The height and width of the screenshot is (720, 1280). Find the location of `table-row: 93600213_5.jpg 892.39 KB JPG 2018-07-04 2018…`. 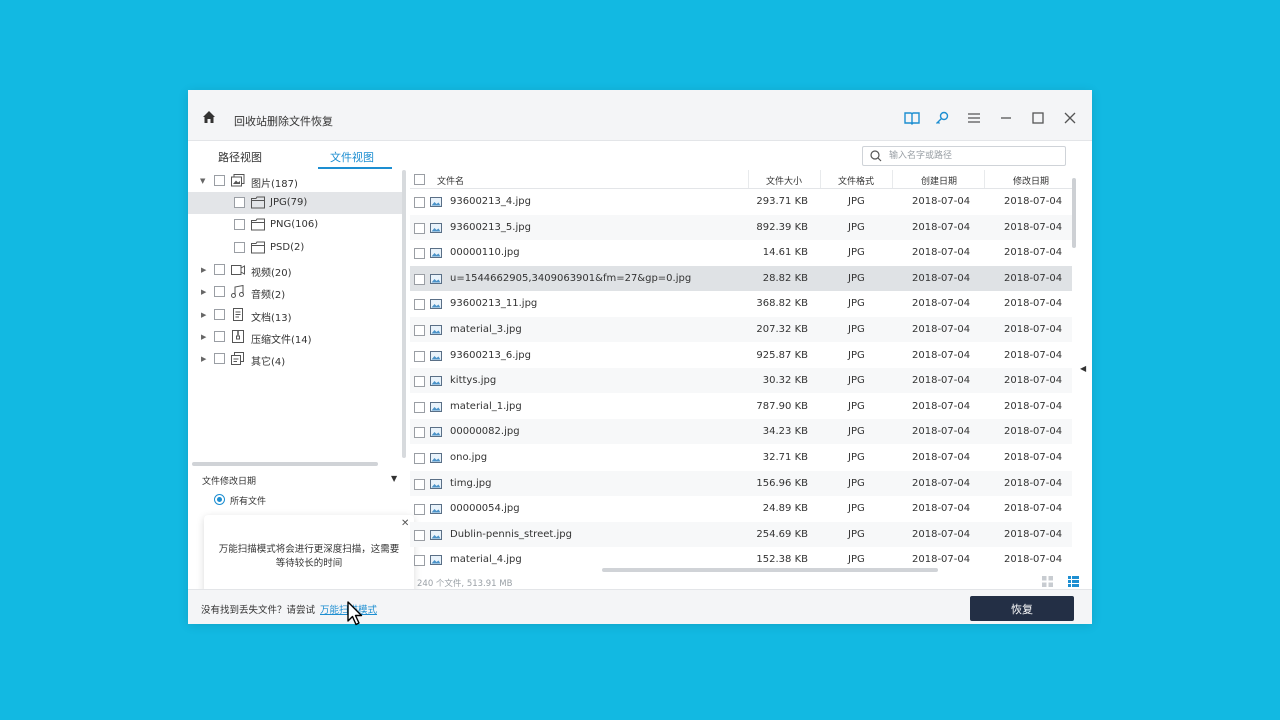

table-row: 93600213_5.jpg 892.39 KB JPG 2018-07-04 2018… is located at coordinates (741, 227).